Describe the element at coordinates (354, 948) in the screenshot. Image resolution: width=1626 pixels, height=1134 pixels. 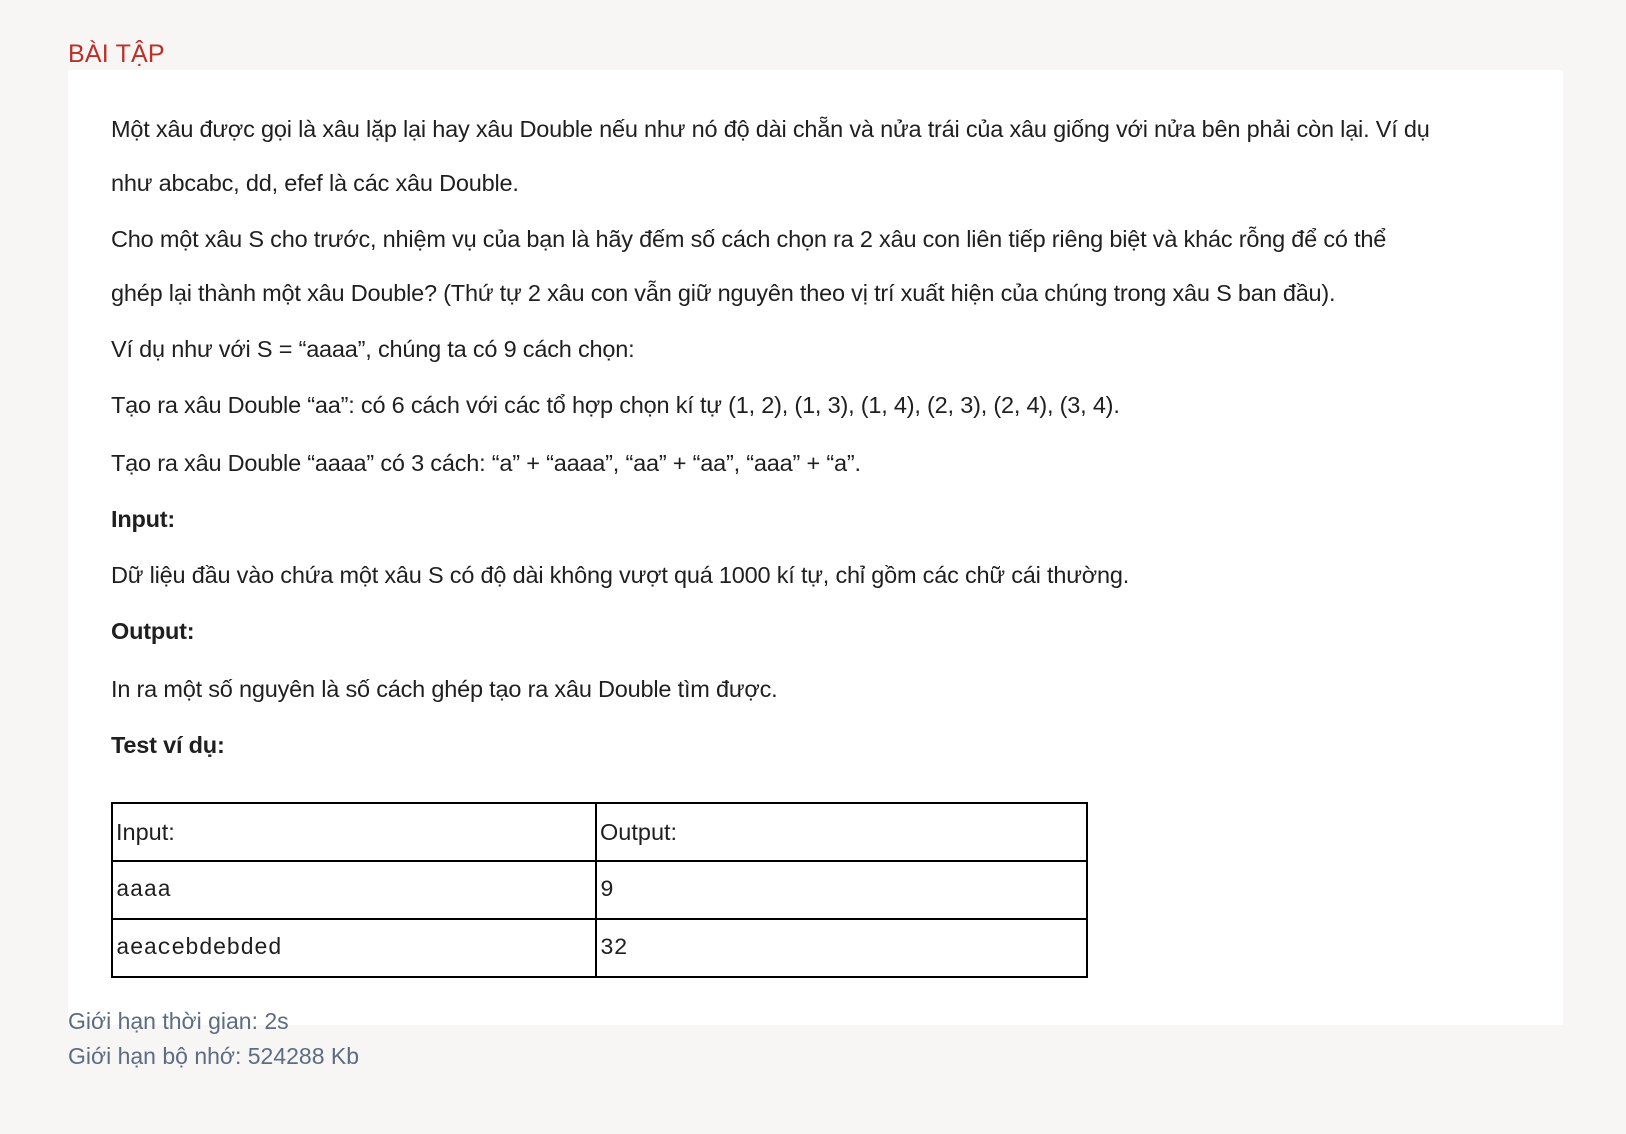
I see `test-input-cell: aeacebdebded` at that location.